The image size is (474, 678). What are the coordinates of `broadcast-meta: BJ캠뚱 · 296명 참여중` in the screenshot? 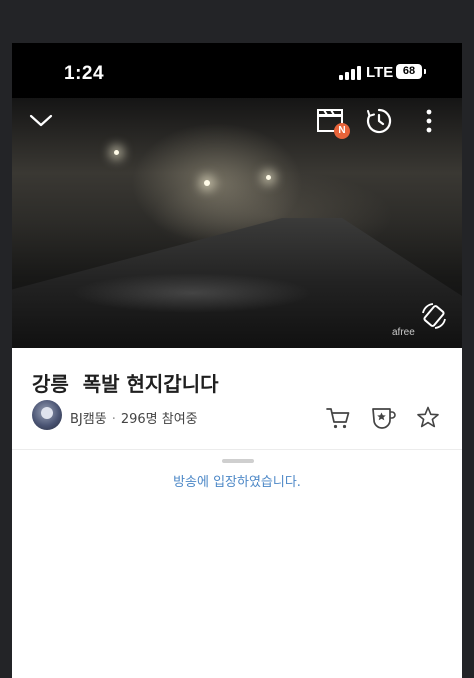 It's located at (134, 417).